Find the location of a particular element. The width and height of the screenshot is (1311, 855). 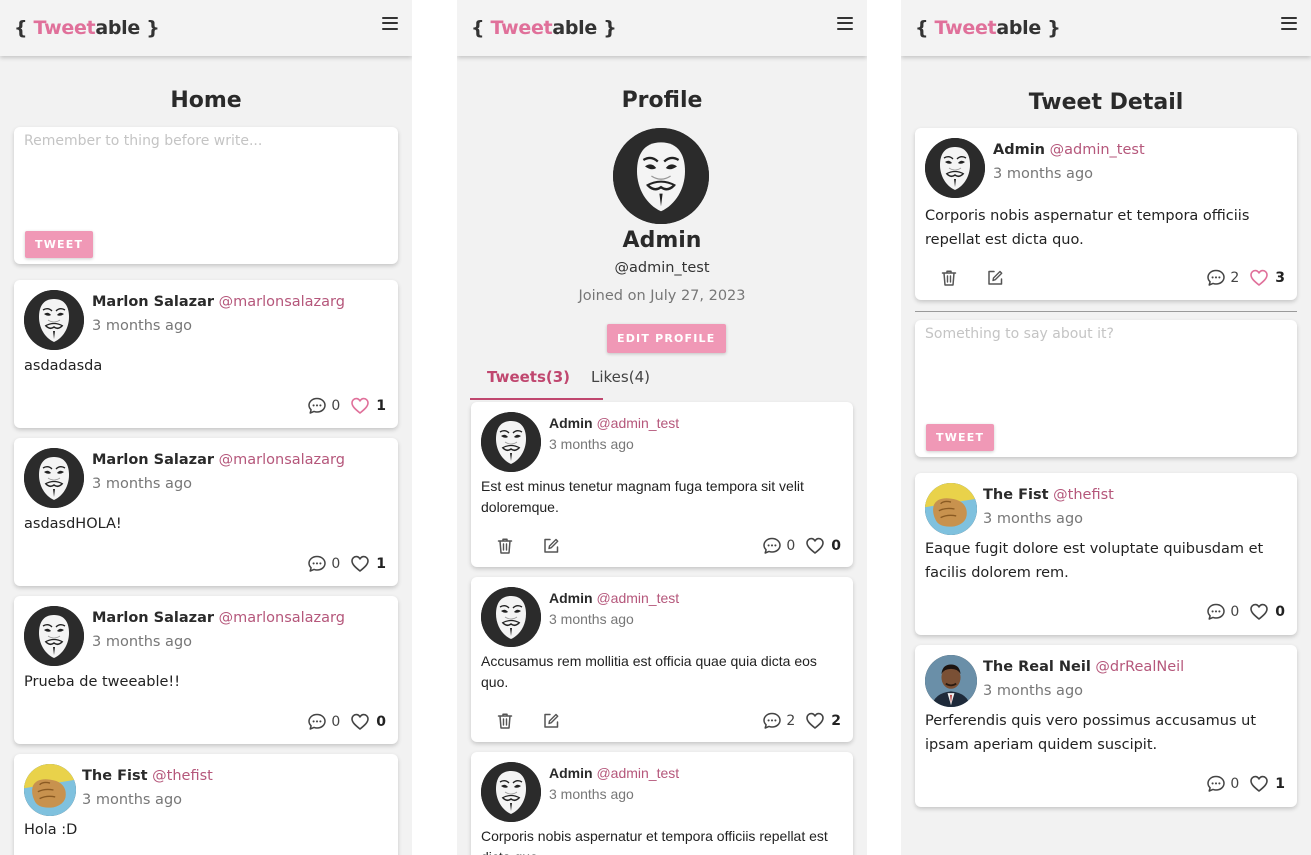

compose-card: TWEET is located at coordinates (206, 195).